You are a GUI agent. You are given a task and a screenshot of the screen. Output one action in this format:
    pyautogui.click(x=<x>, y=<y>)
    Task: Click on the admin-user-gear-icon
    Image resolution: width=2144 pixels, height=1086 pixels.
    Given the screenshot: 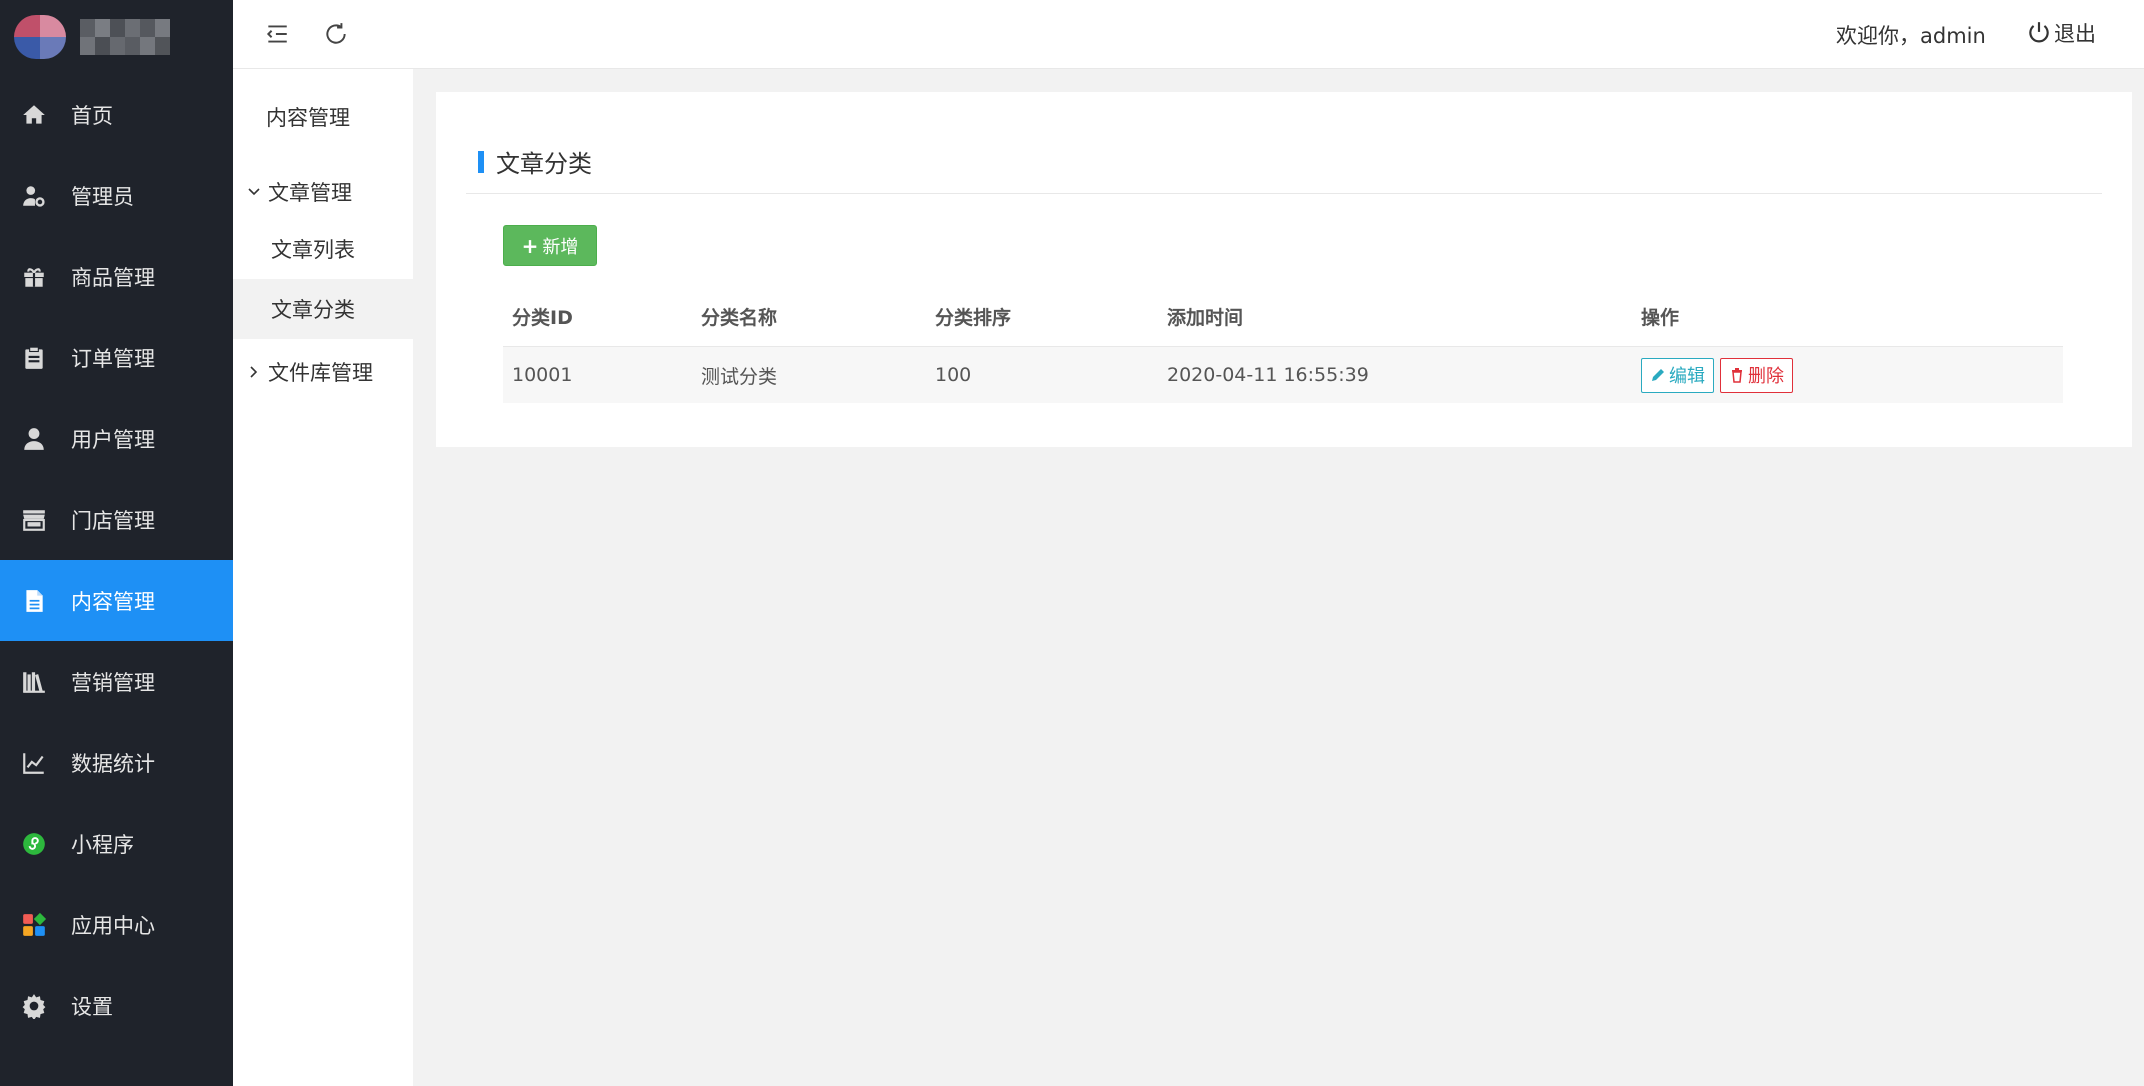 What is the action you would take?
    pyautogui.click(x=34, y=196)
    